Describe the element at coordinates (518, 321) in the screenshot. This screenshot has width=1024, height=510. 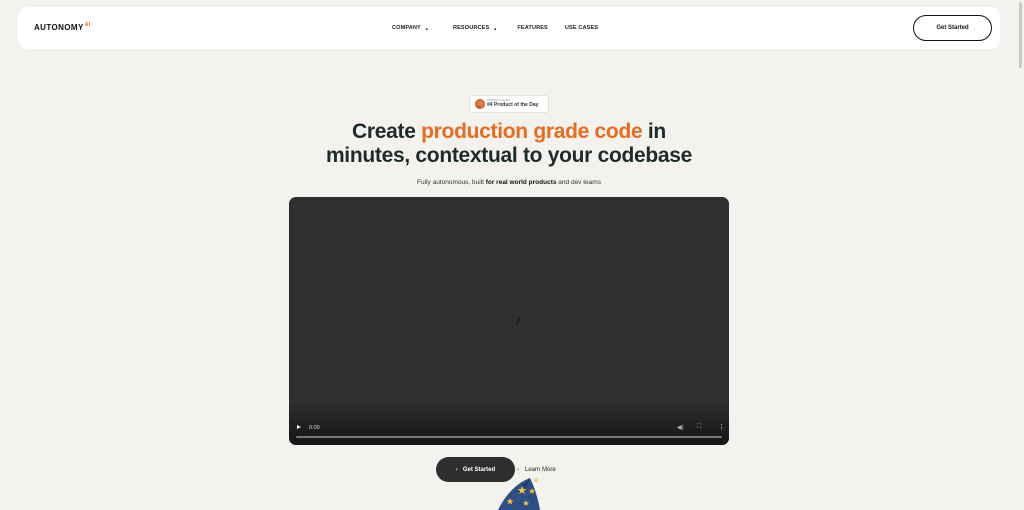
I see `loading-spinner-icon` at that location.